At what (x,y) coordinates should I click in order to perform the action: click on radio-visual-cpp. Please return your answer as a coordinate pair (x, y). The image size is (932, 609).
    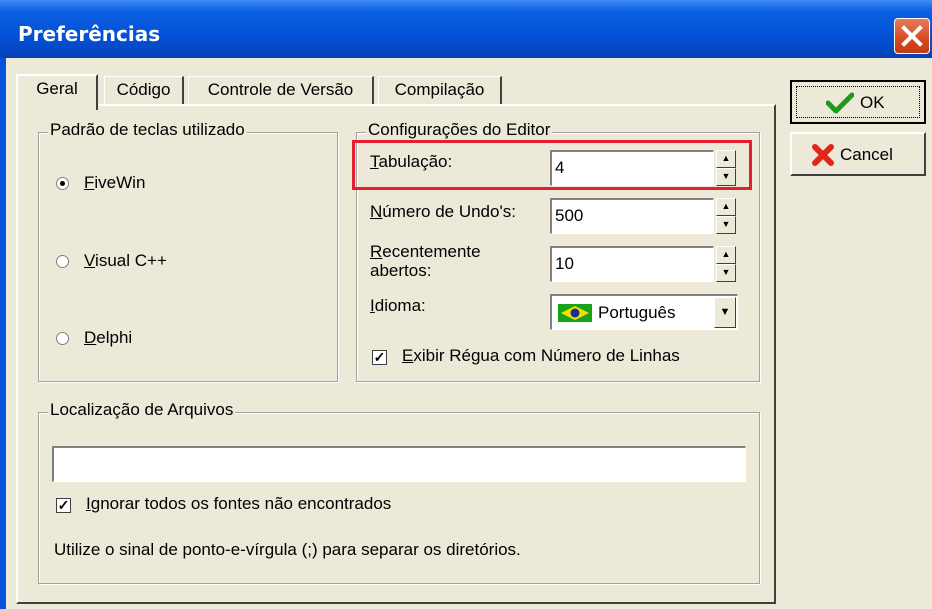
    Looking at the image, I should click on (62, 261).